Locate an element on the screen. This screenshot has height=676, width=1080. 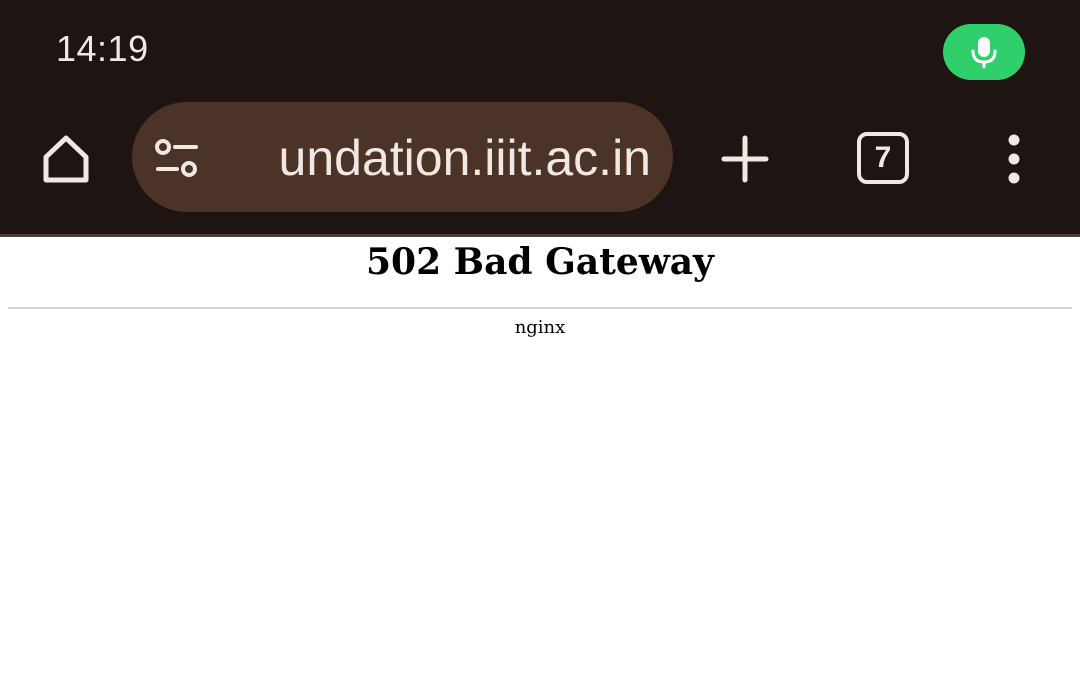
url-fade is located at coordinates (225, 157).